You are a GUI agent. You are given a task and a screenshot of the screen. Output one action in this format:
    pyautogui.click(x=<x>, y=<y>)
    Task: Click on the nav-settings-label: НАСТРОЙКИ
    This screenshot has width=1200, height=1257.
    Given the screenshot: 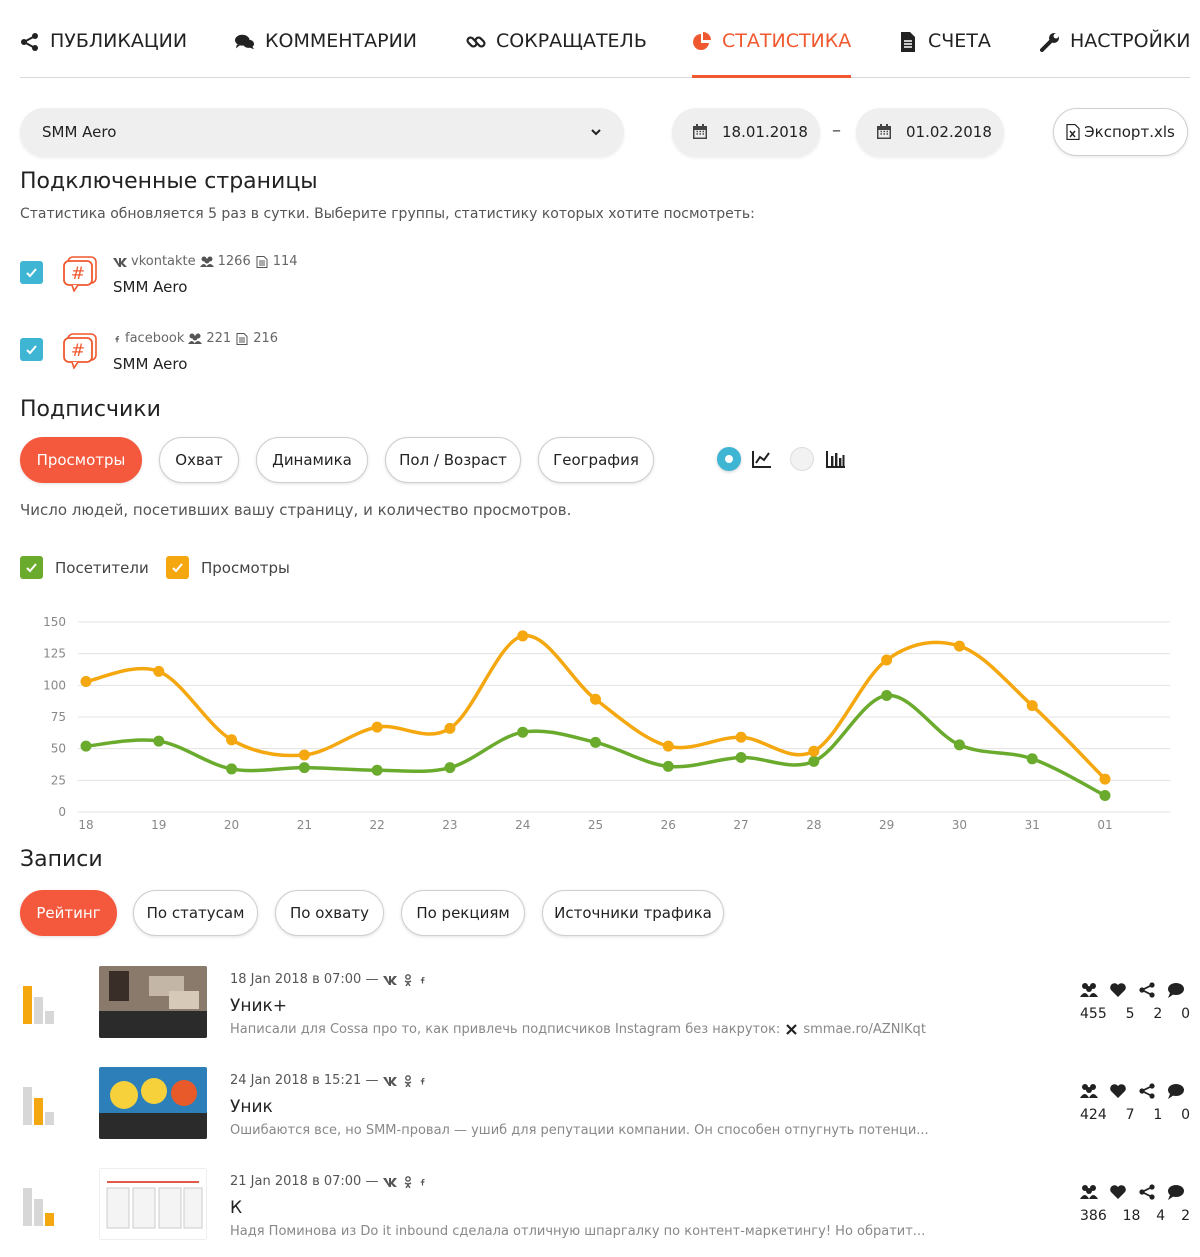 What is the action you would take?
    pyautogui.click(x=1130, y=41)
    